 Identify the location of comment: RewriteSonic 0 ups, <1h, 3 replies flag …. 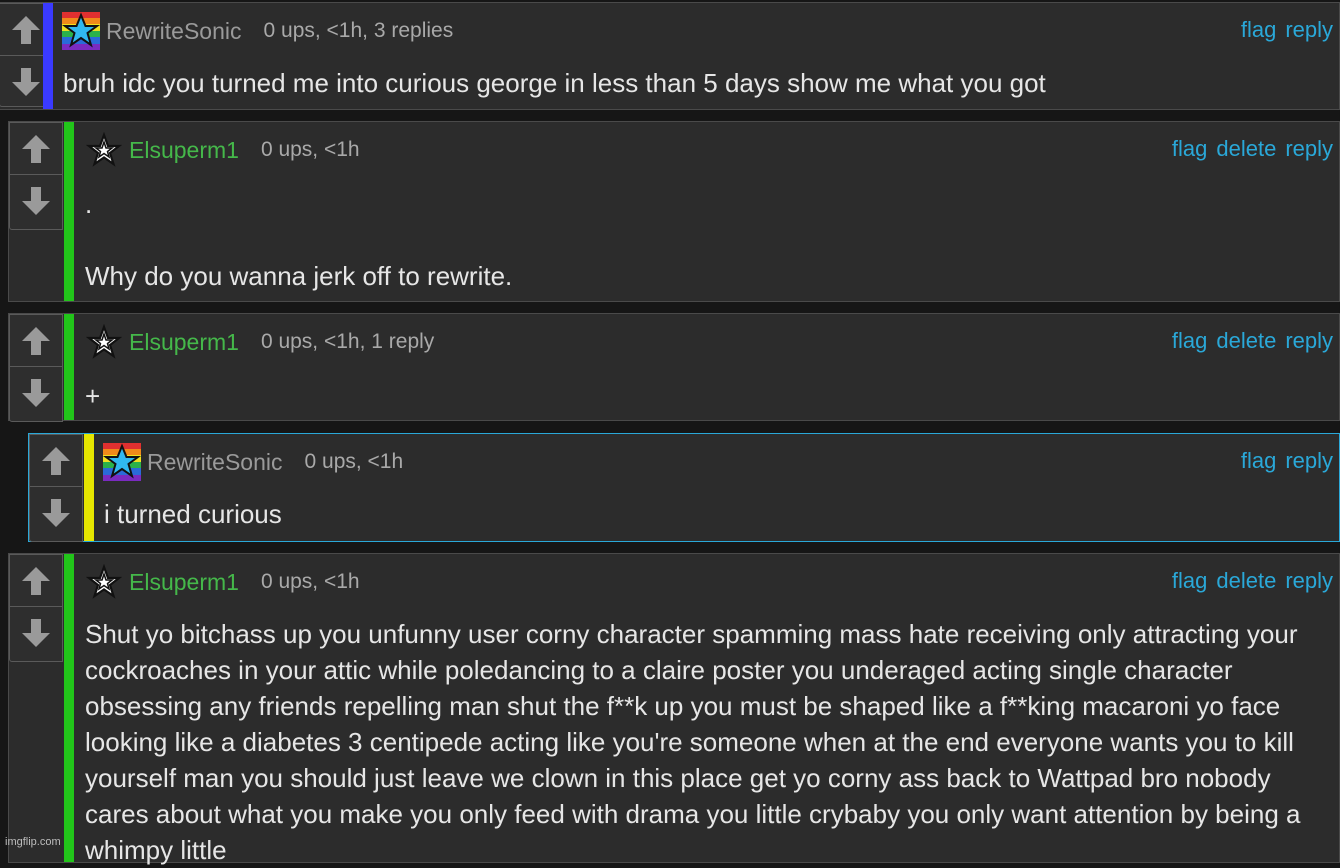
(670, 56).